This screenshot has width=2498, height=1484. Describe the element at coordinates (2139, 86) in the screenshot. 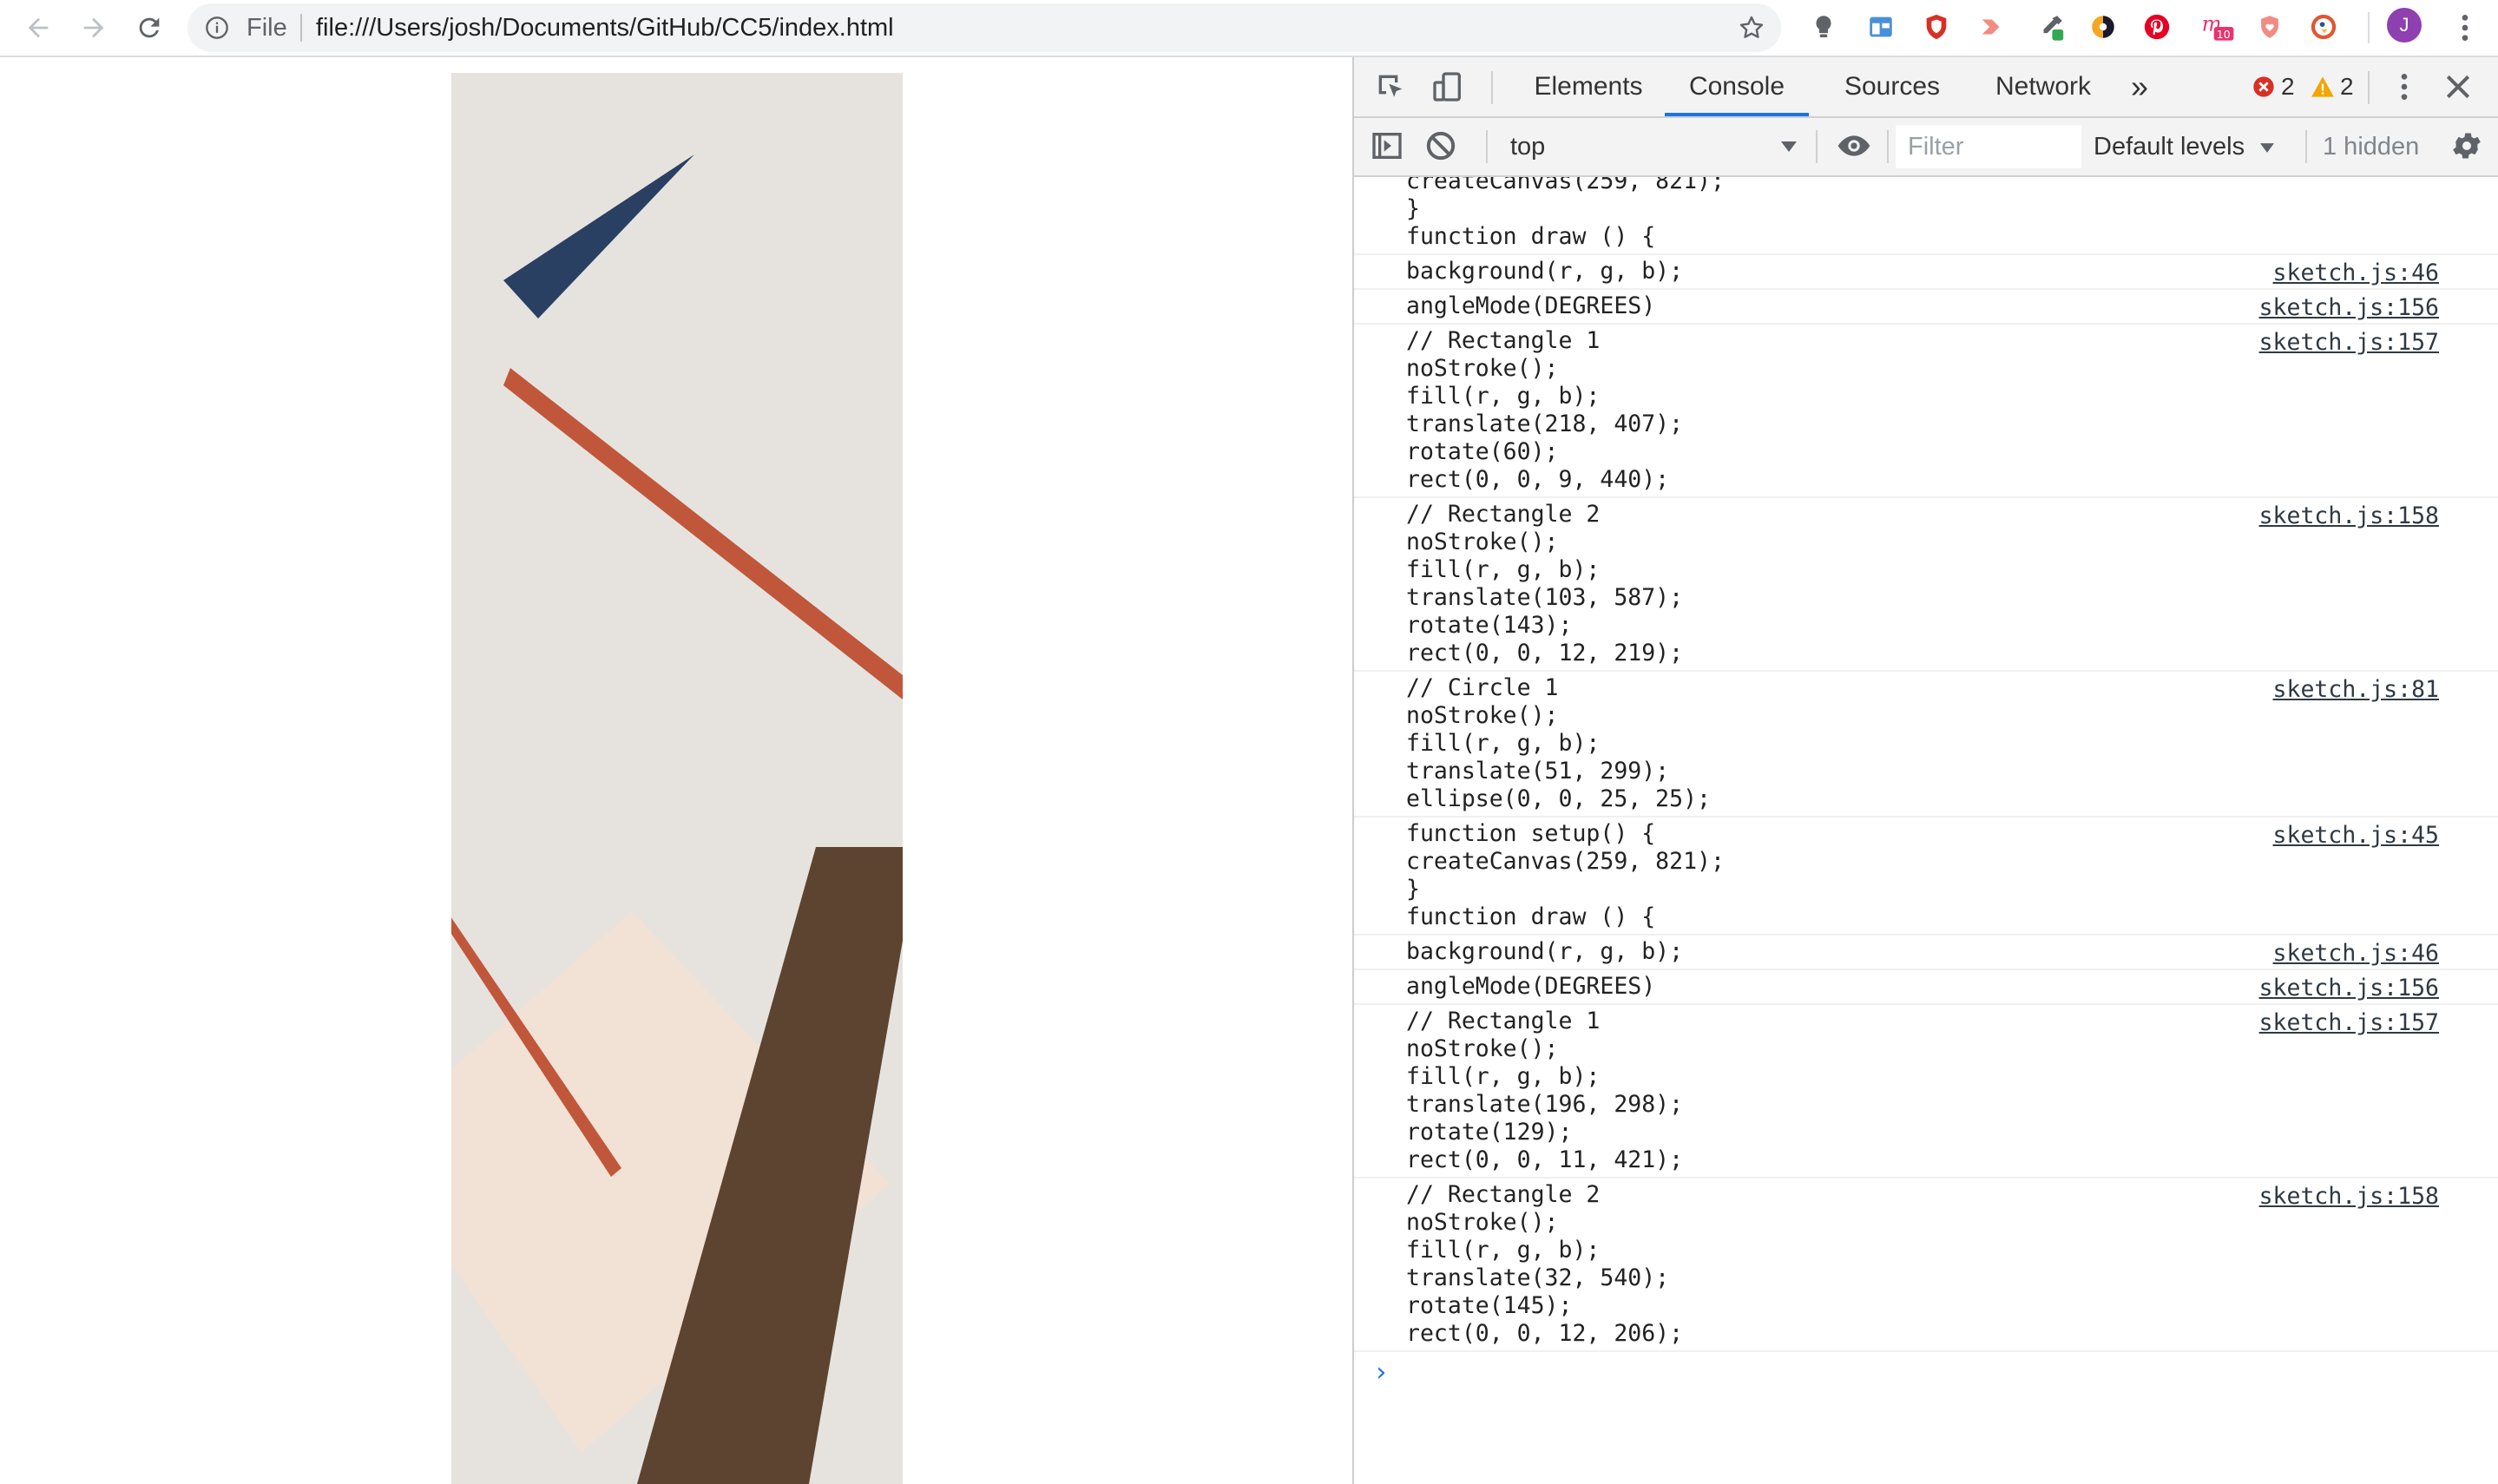

I see `more-tabs-button: »` at that location.